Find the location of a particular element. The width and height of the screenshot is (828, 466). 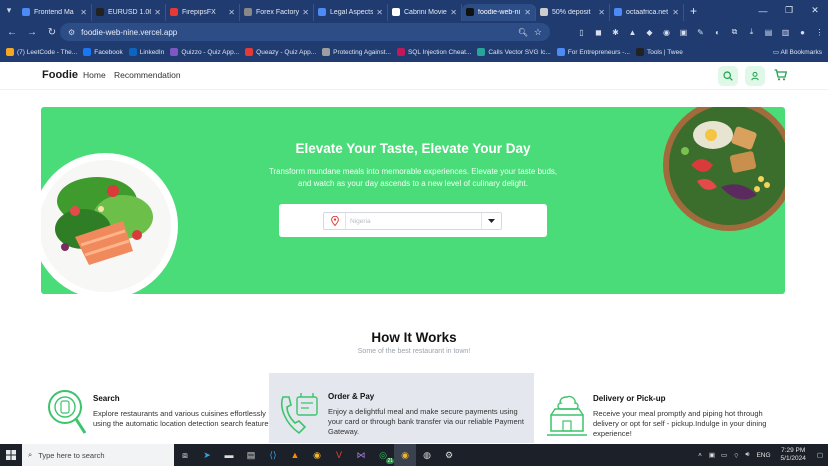

all-bookmarks-button: ▭ All Bookmarks is located at coordinates (797, 52).